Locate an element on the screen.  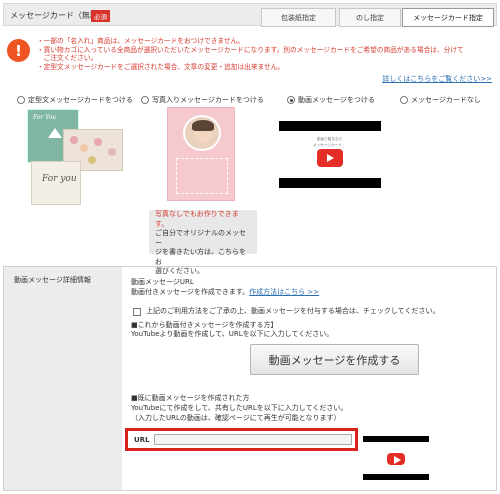
video-screen: 動画で贈るなら メッセージカード is located at coordinates (330, 154).